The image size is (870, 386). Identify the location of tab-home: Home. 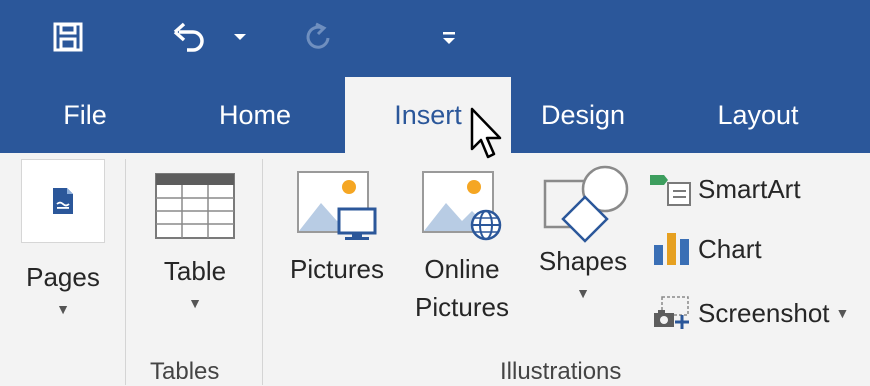
(255, 115).